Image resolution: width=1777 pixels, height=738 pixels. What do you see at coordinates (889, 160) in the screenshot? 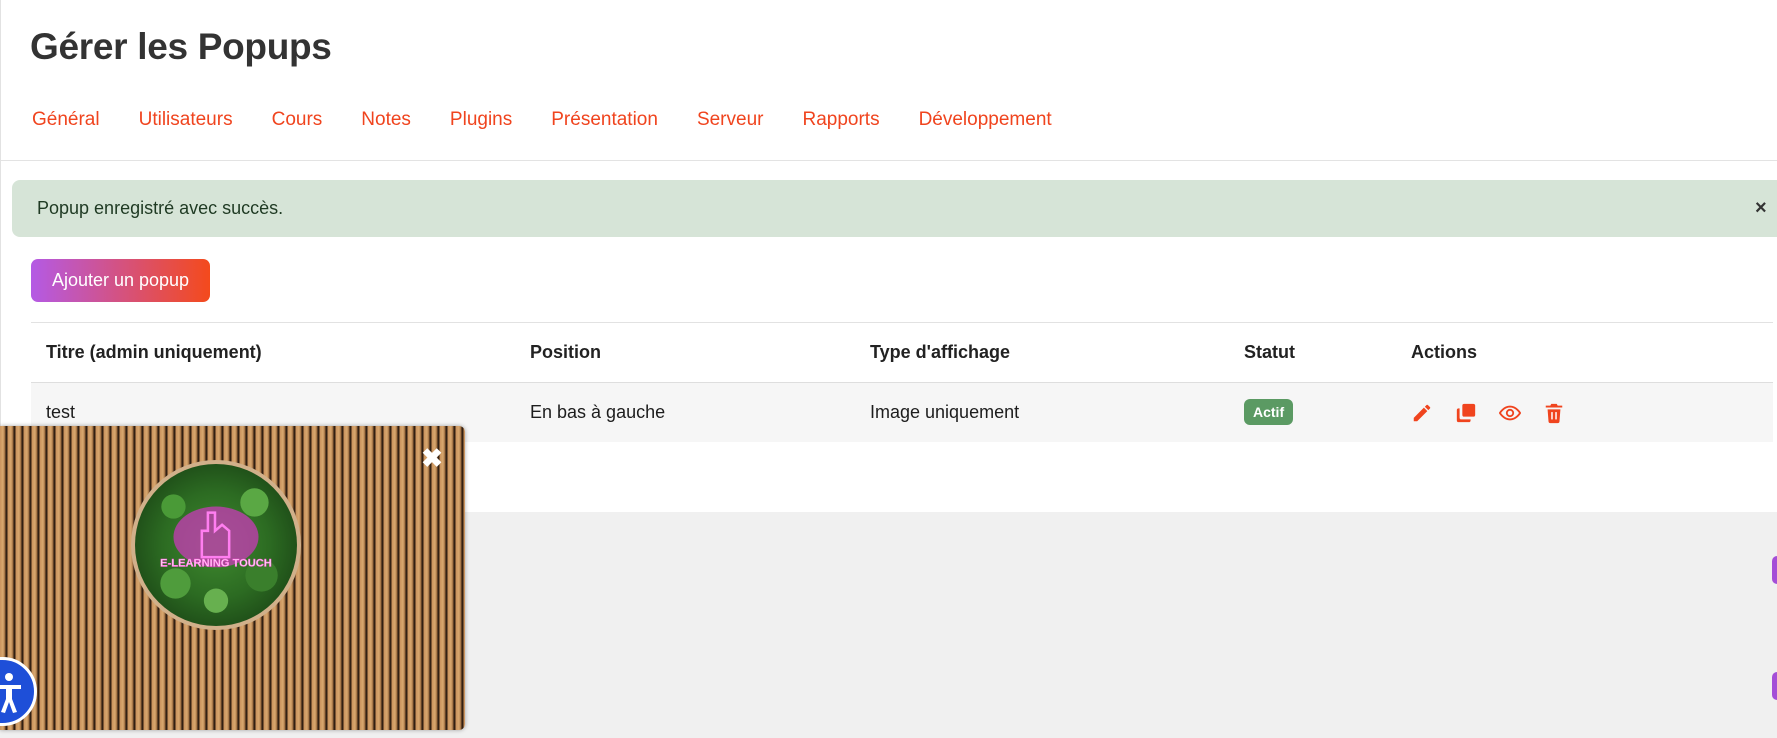
I see `nav-divider` at bounding box center [889, 160].